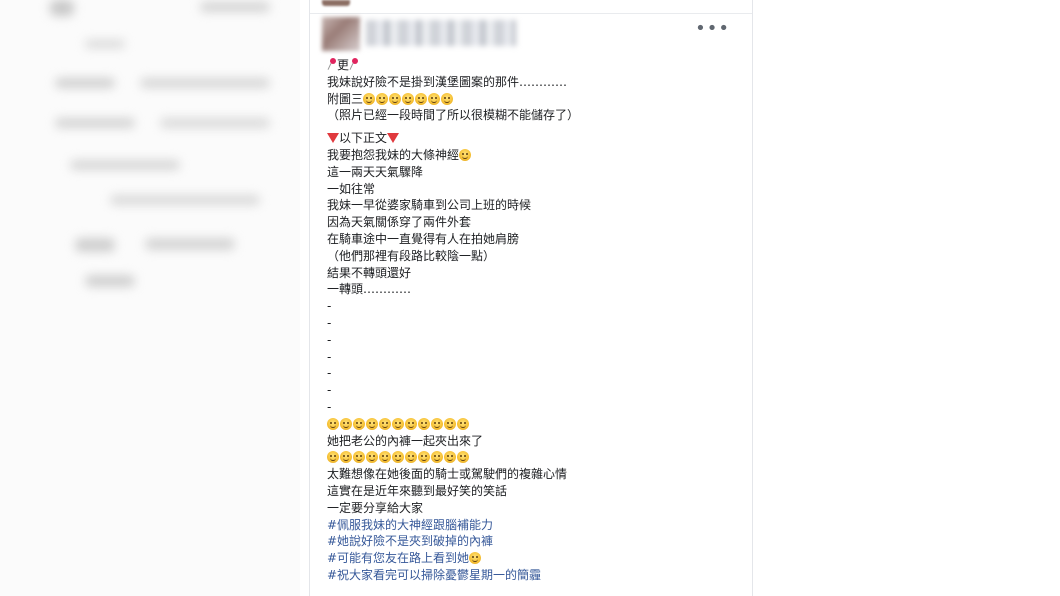  What do you see at coordinates (537, 99) in the screenshot?
I see `post-line: 附圖三` at bounding box center [537, 99].